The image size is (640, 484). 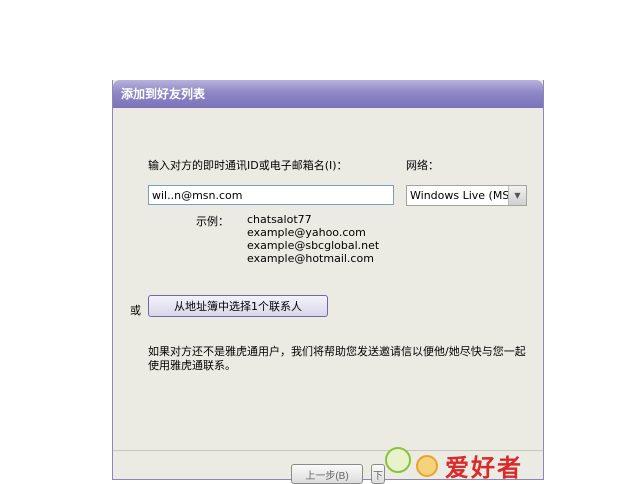 What do you see at coordinates (398, 460) in the screenshot?
I see `watermark-logo-icon` at bounding box center [398, 460].